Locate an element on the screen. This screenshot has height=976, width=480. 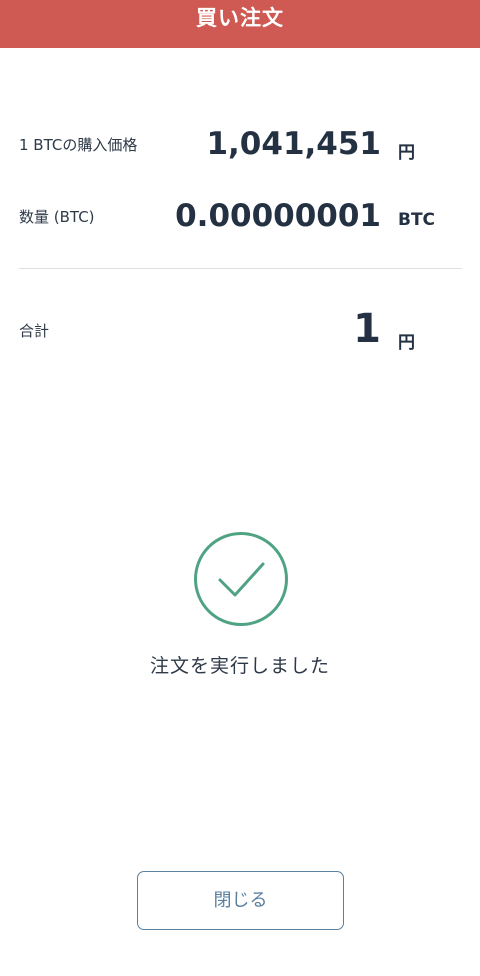
checkmark-circle-icon is located at coordinates (241, 579).